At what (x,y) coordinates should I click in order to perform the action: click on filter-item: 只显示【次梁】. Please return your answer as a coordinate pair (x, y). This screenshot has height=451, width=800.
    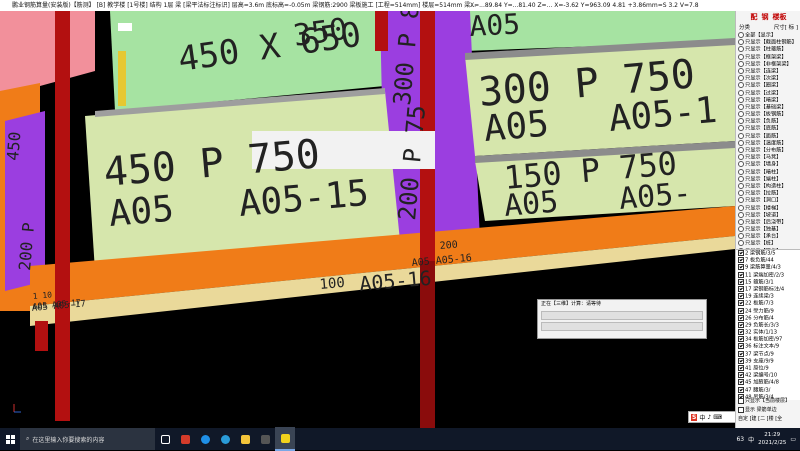
    Looking at the image, I should click on (768, 78).